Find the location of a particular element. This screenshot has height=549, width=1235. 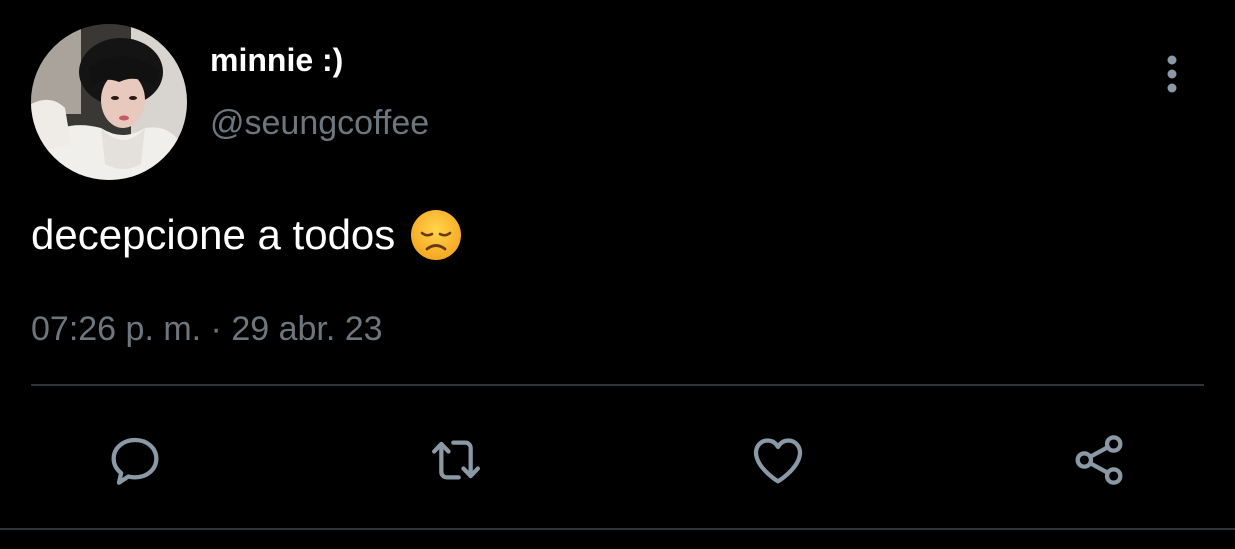

heart-icon is located at coordinates (778, 461).